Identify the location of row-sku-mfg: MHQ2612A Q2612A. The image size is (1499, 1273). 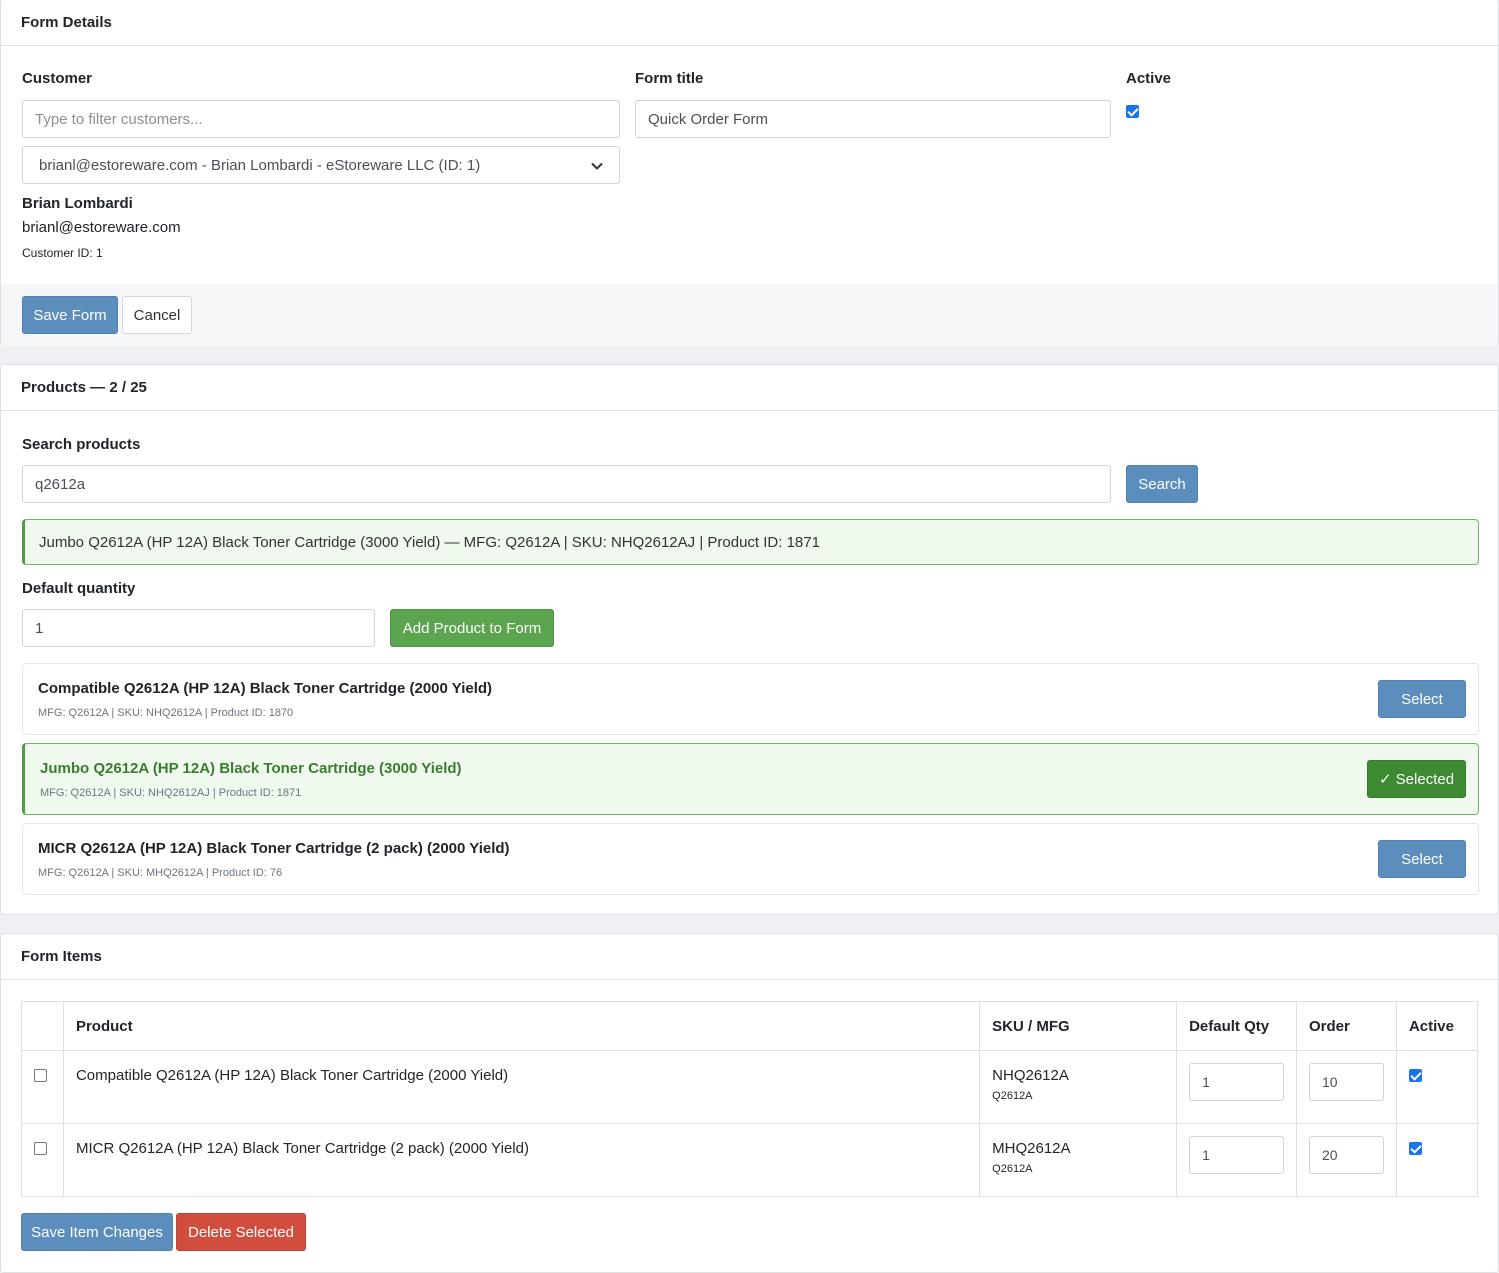
(1078, 1160).